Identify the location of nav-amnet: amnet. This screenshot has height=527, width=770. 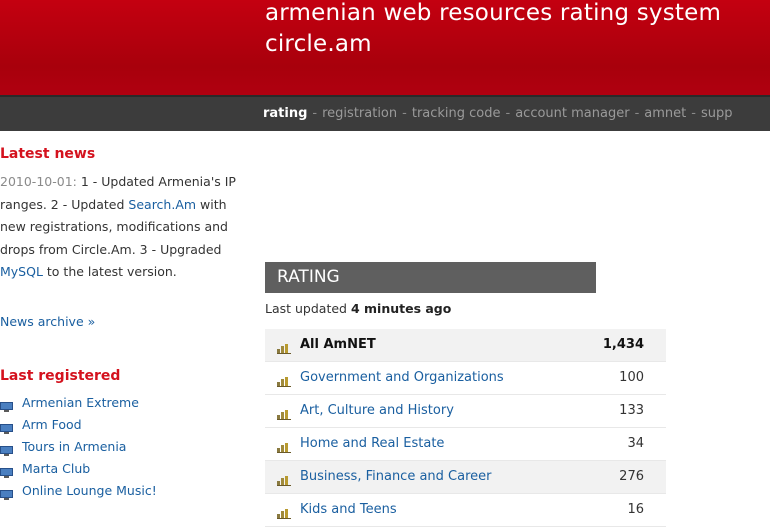
(665, 113).